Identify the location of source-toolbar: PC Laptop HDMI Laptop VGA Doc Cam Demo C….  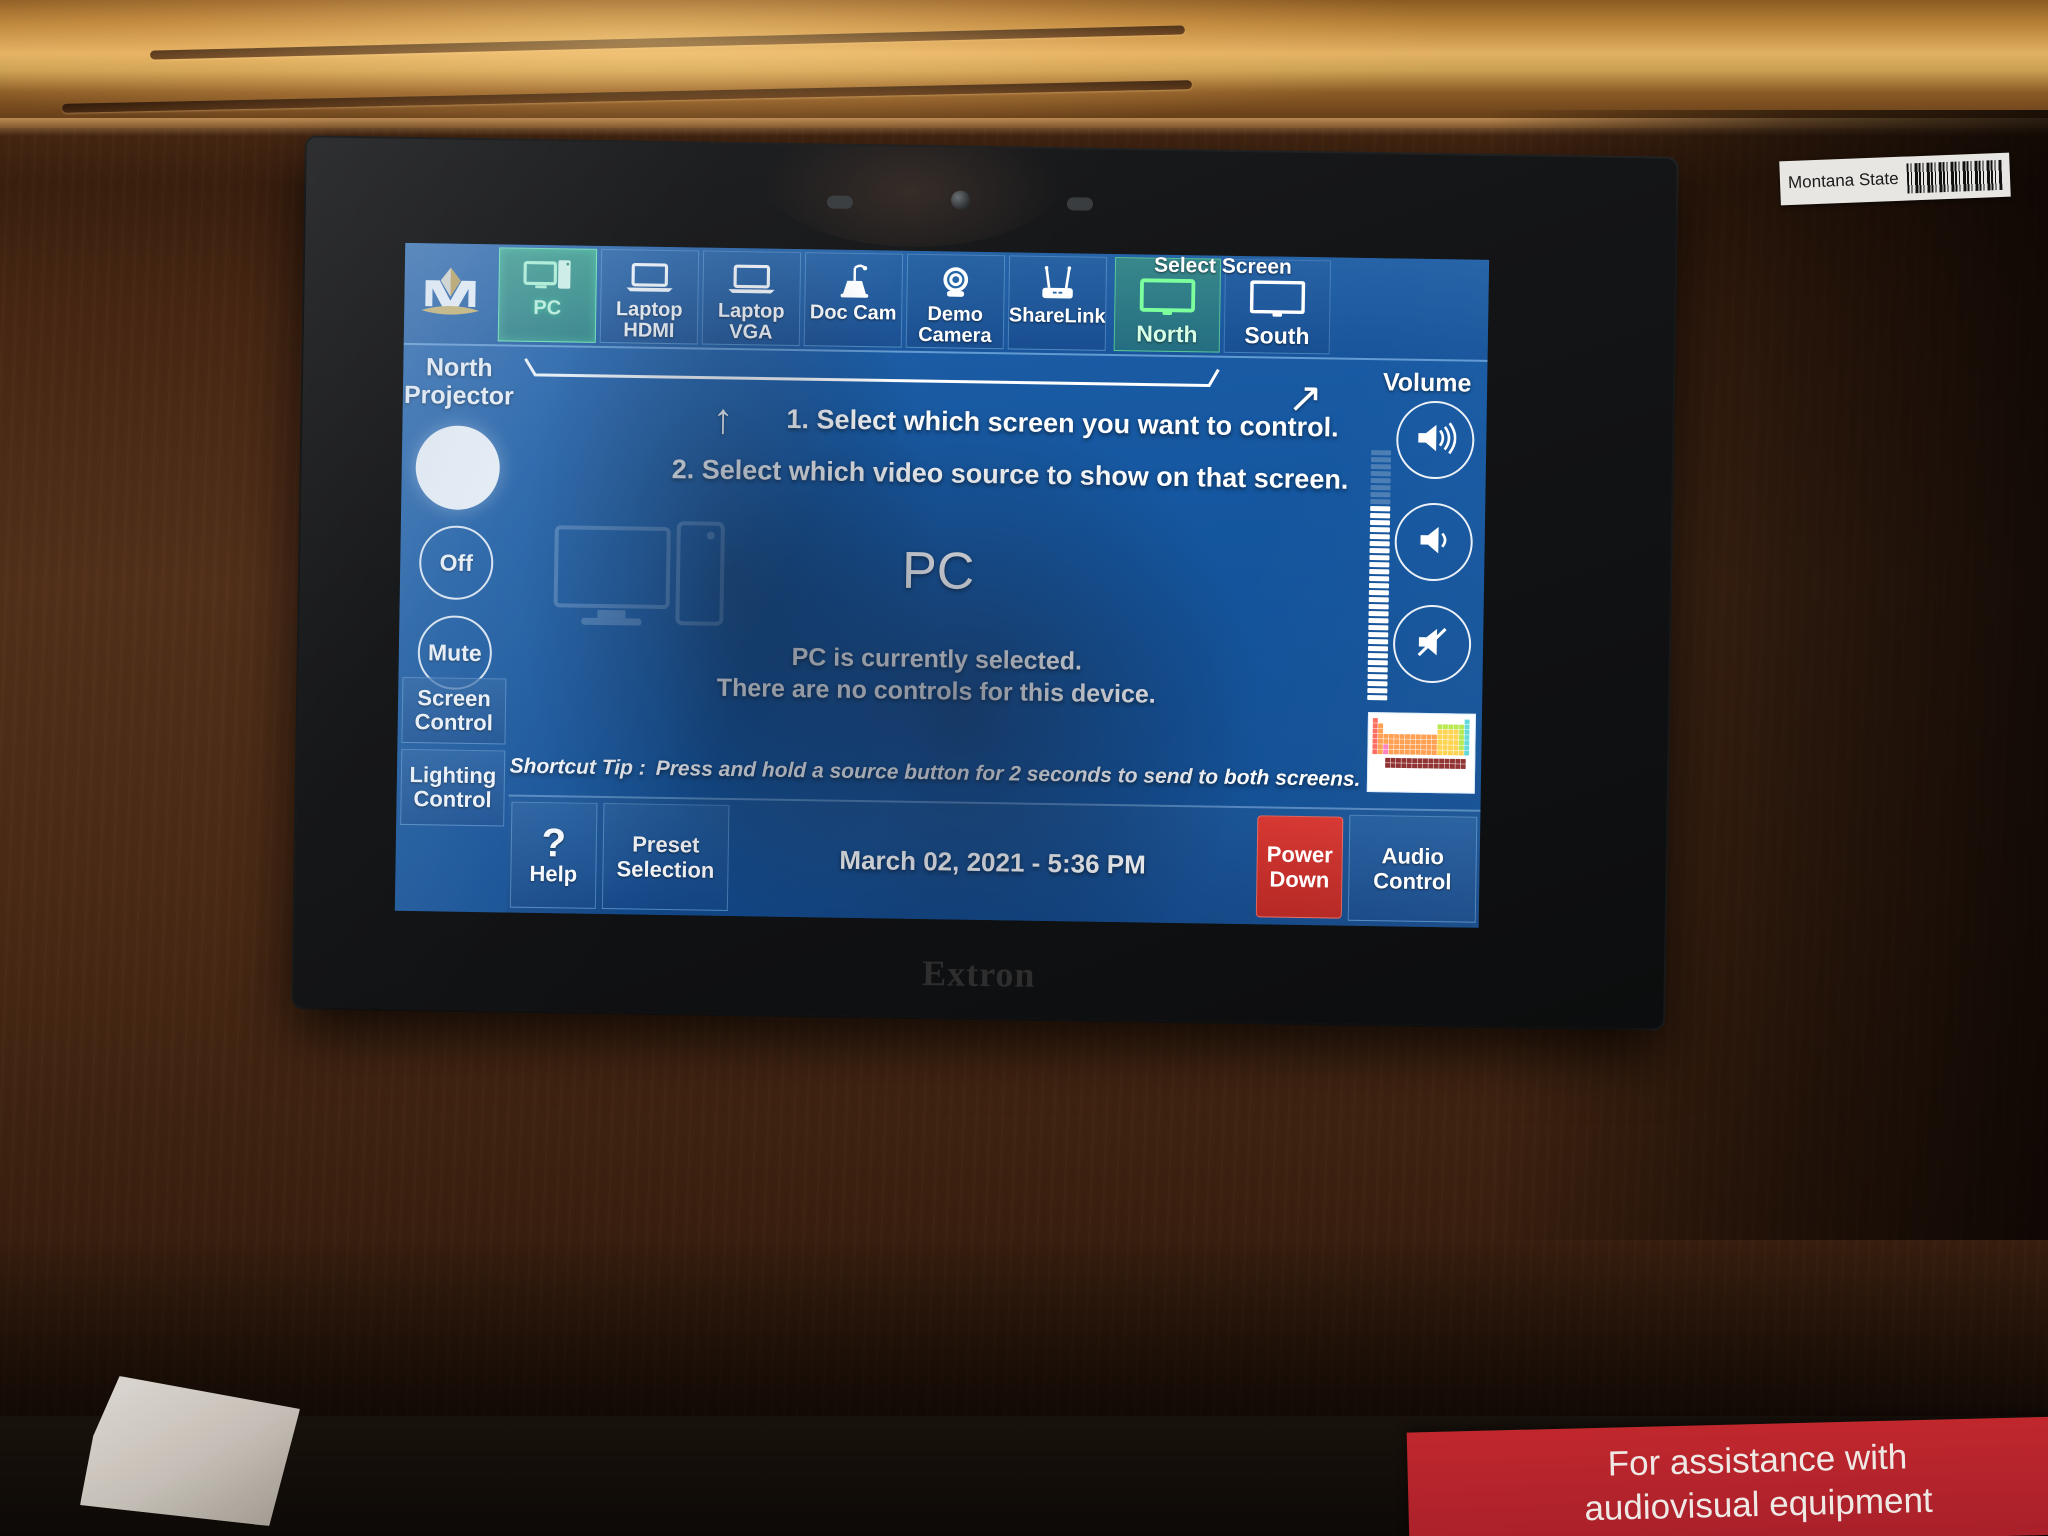
(946, 302).